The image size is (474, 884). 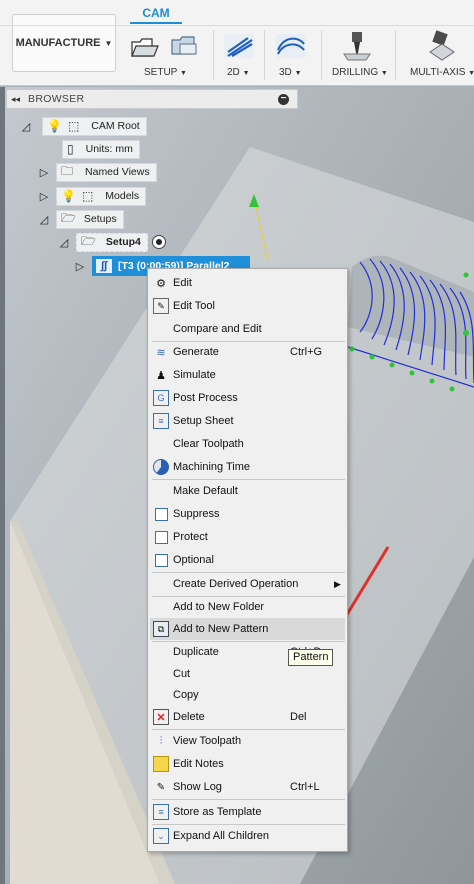 What do you see at coordinates (441, 46) in the screenshot?
I see `multi-axis-icon` at bounding box center [441, 46].